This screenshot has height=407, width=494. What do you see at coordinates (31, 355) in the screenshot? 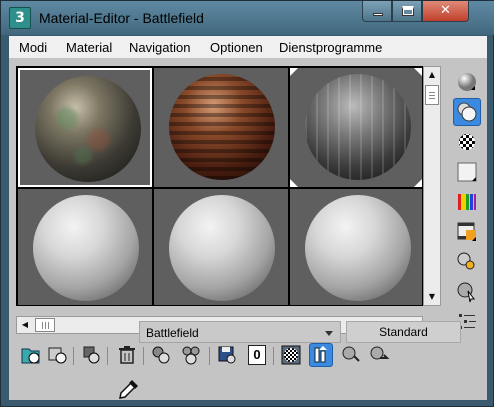
I see `get-material-icon` at bounding box center [31, 355].